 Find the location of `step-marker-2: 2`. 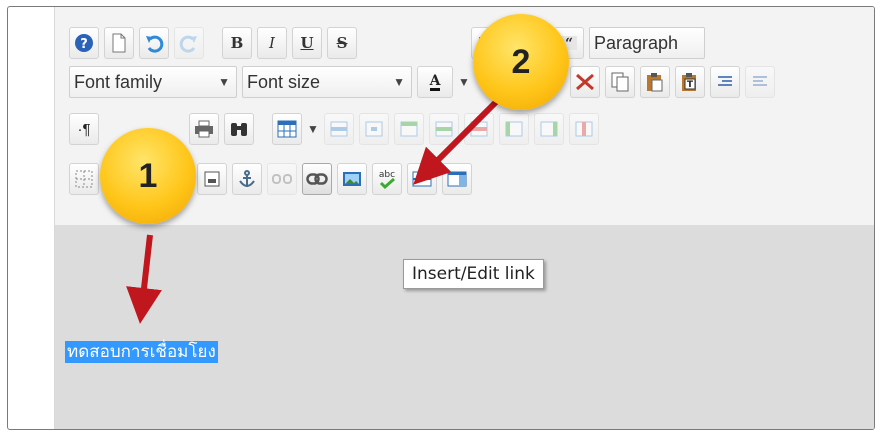

step-marker-2: 2 is located at coordinates (521, 62).